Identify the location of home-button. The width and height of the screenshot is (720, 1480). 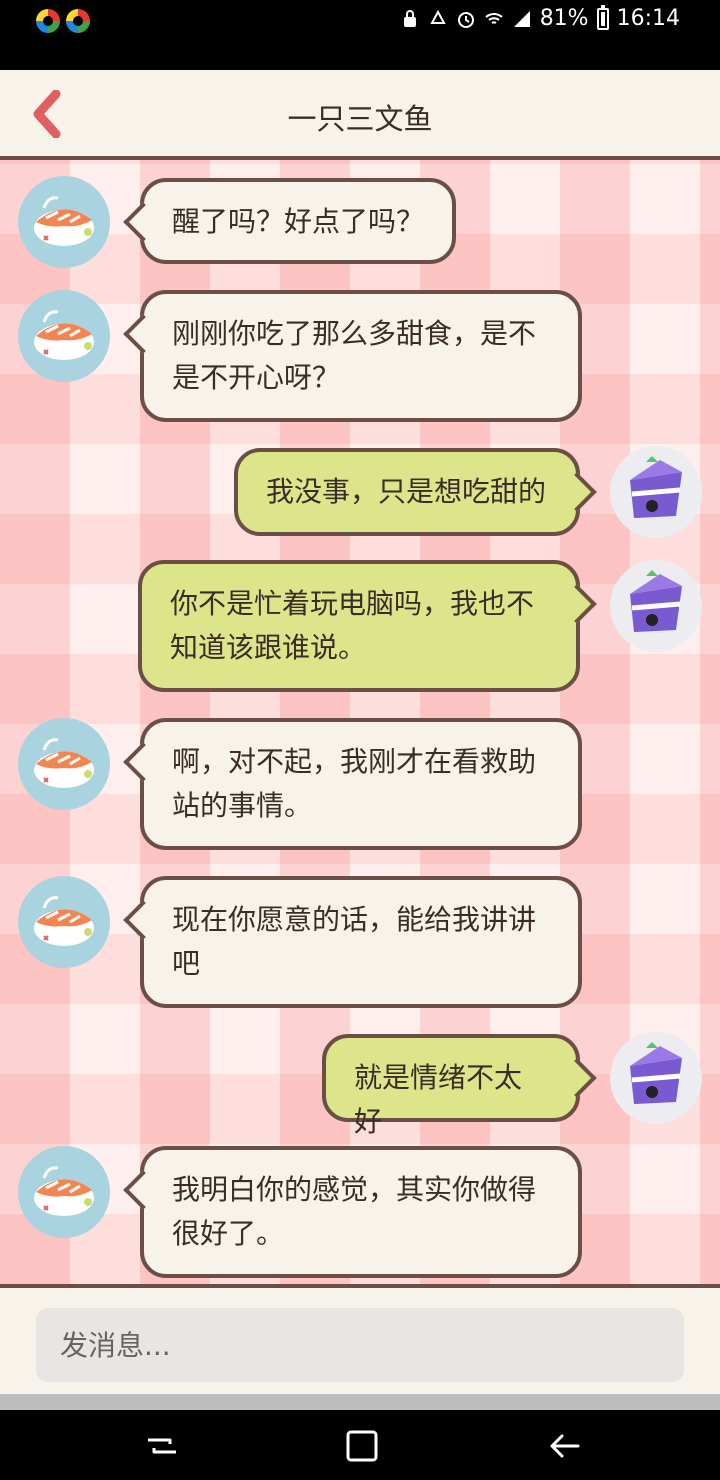
(362, 1446).